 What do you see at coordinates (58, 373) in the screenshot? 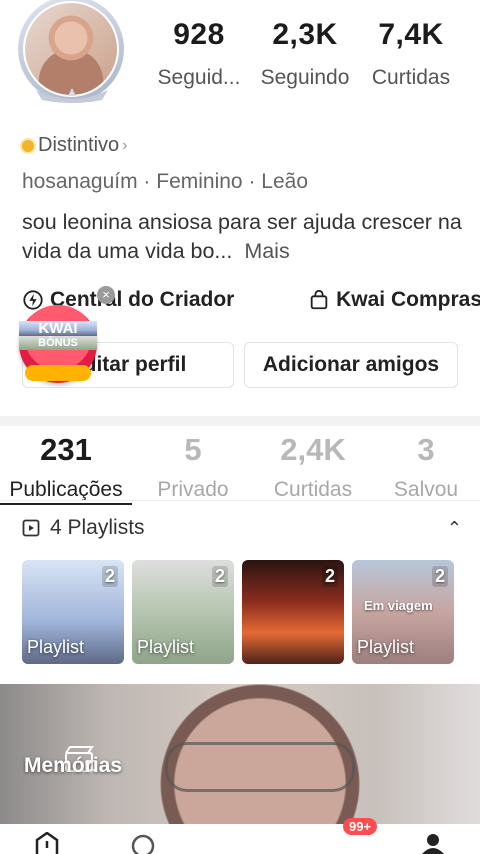
I see `coins-icon` at bounding box center [58, 373].